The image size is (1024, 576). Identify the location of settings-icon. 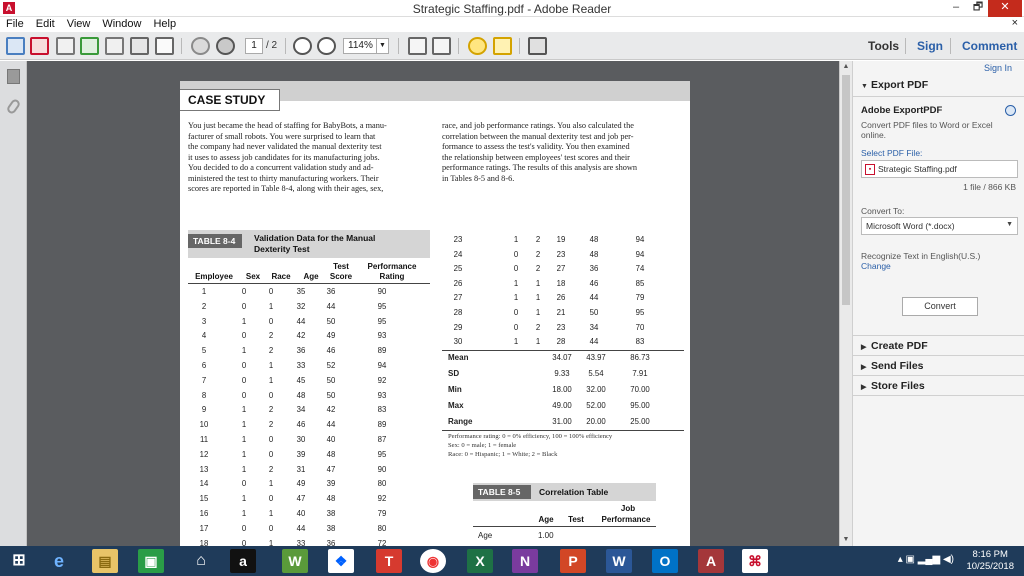
(1010, 110).